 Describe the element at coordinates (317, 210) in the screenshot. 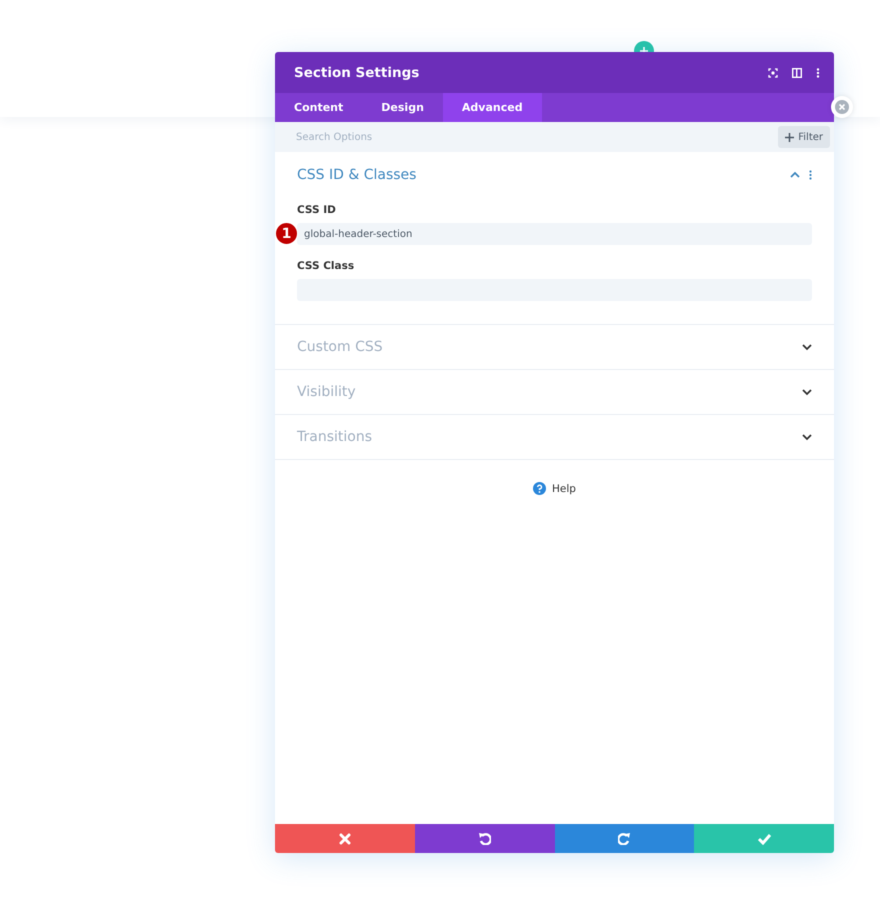

I see `field-label: CSS ID` at that location.